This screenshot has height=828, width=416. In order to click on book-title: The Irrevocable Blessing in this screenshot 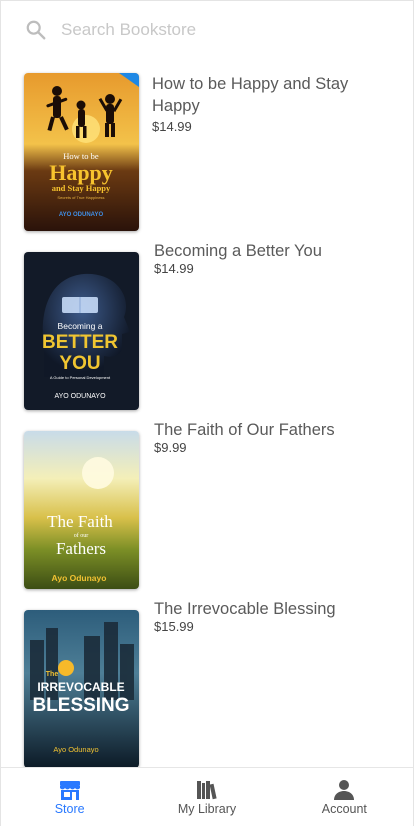, I will do `click(274, 609)`.